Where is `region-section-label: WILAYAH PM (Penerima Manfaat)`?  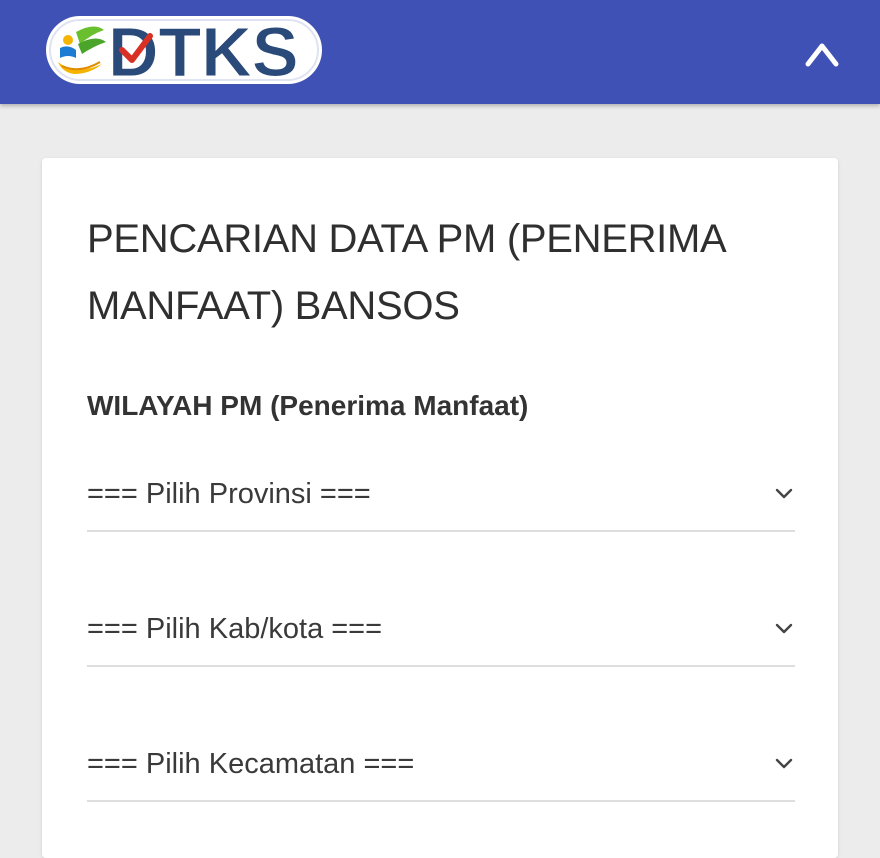
region-section-label: WILAYAH PM (Penerima Manfaat) is located at coordinates (308, 405).